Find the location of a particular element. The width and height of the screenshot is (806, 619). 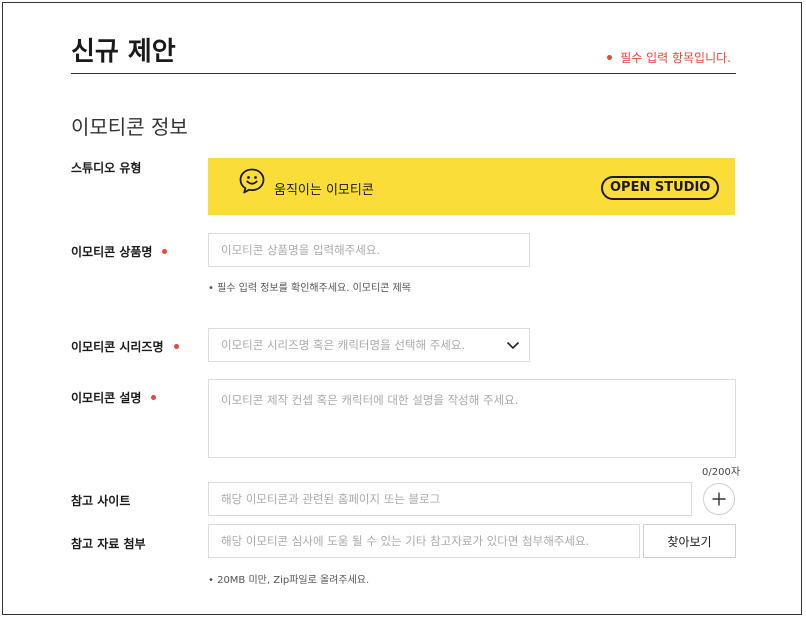

product-name-input: 이모티콘 상품명을 입력해주세요. is located at coordinates (369, 250).